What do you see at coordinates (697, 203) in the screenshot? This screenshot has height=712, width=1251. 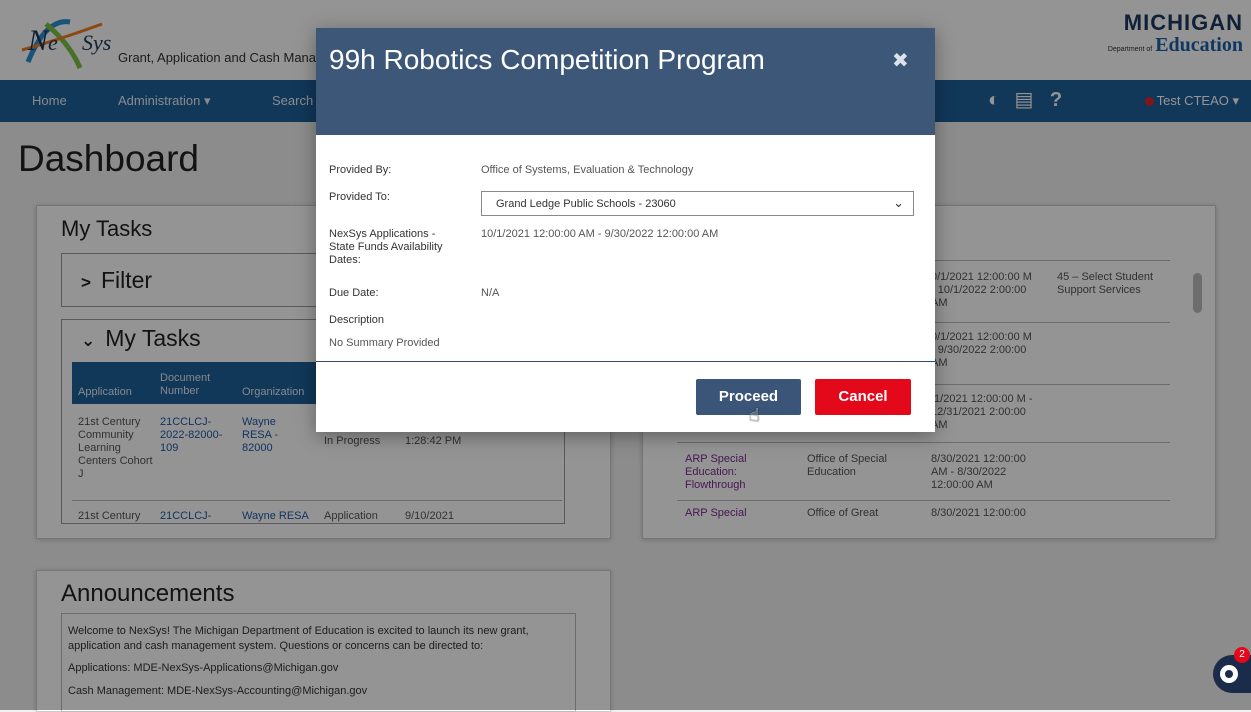 I see `provided-to-select: Grand Ledge Public Schools - 23060 ⌄` at bounding box center [697, 203].